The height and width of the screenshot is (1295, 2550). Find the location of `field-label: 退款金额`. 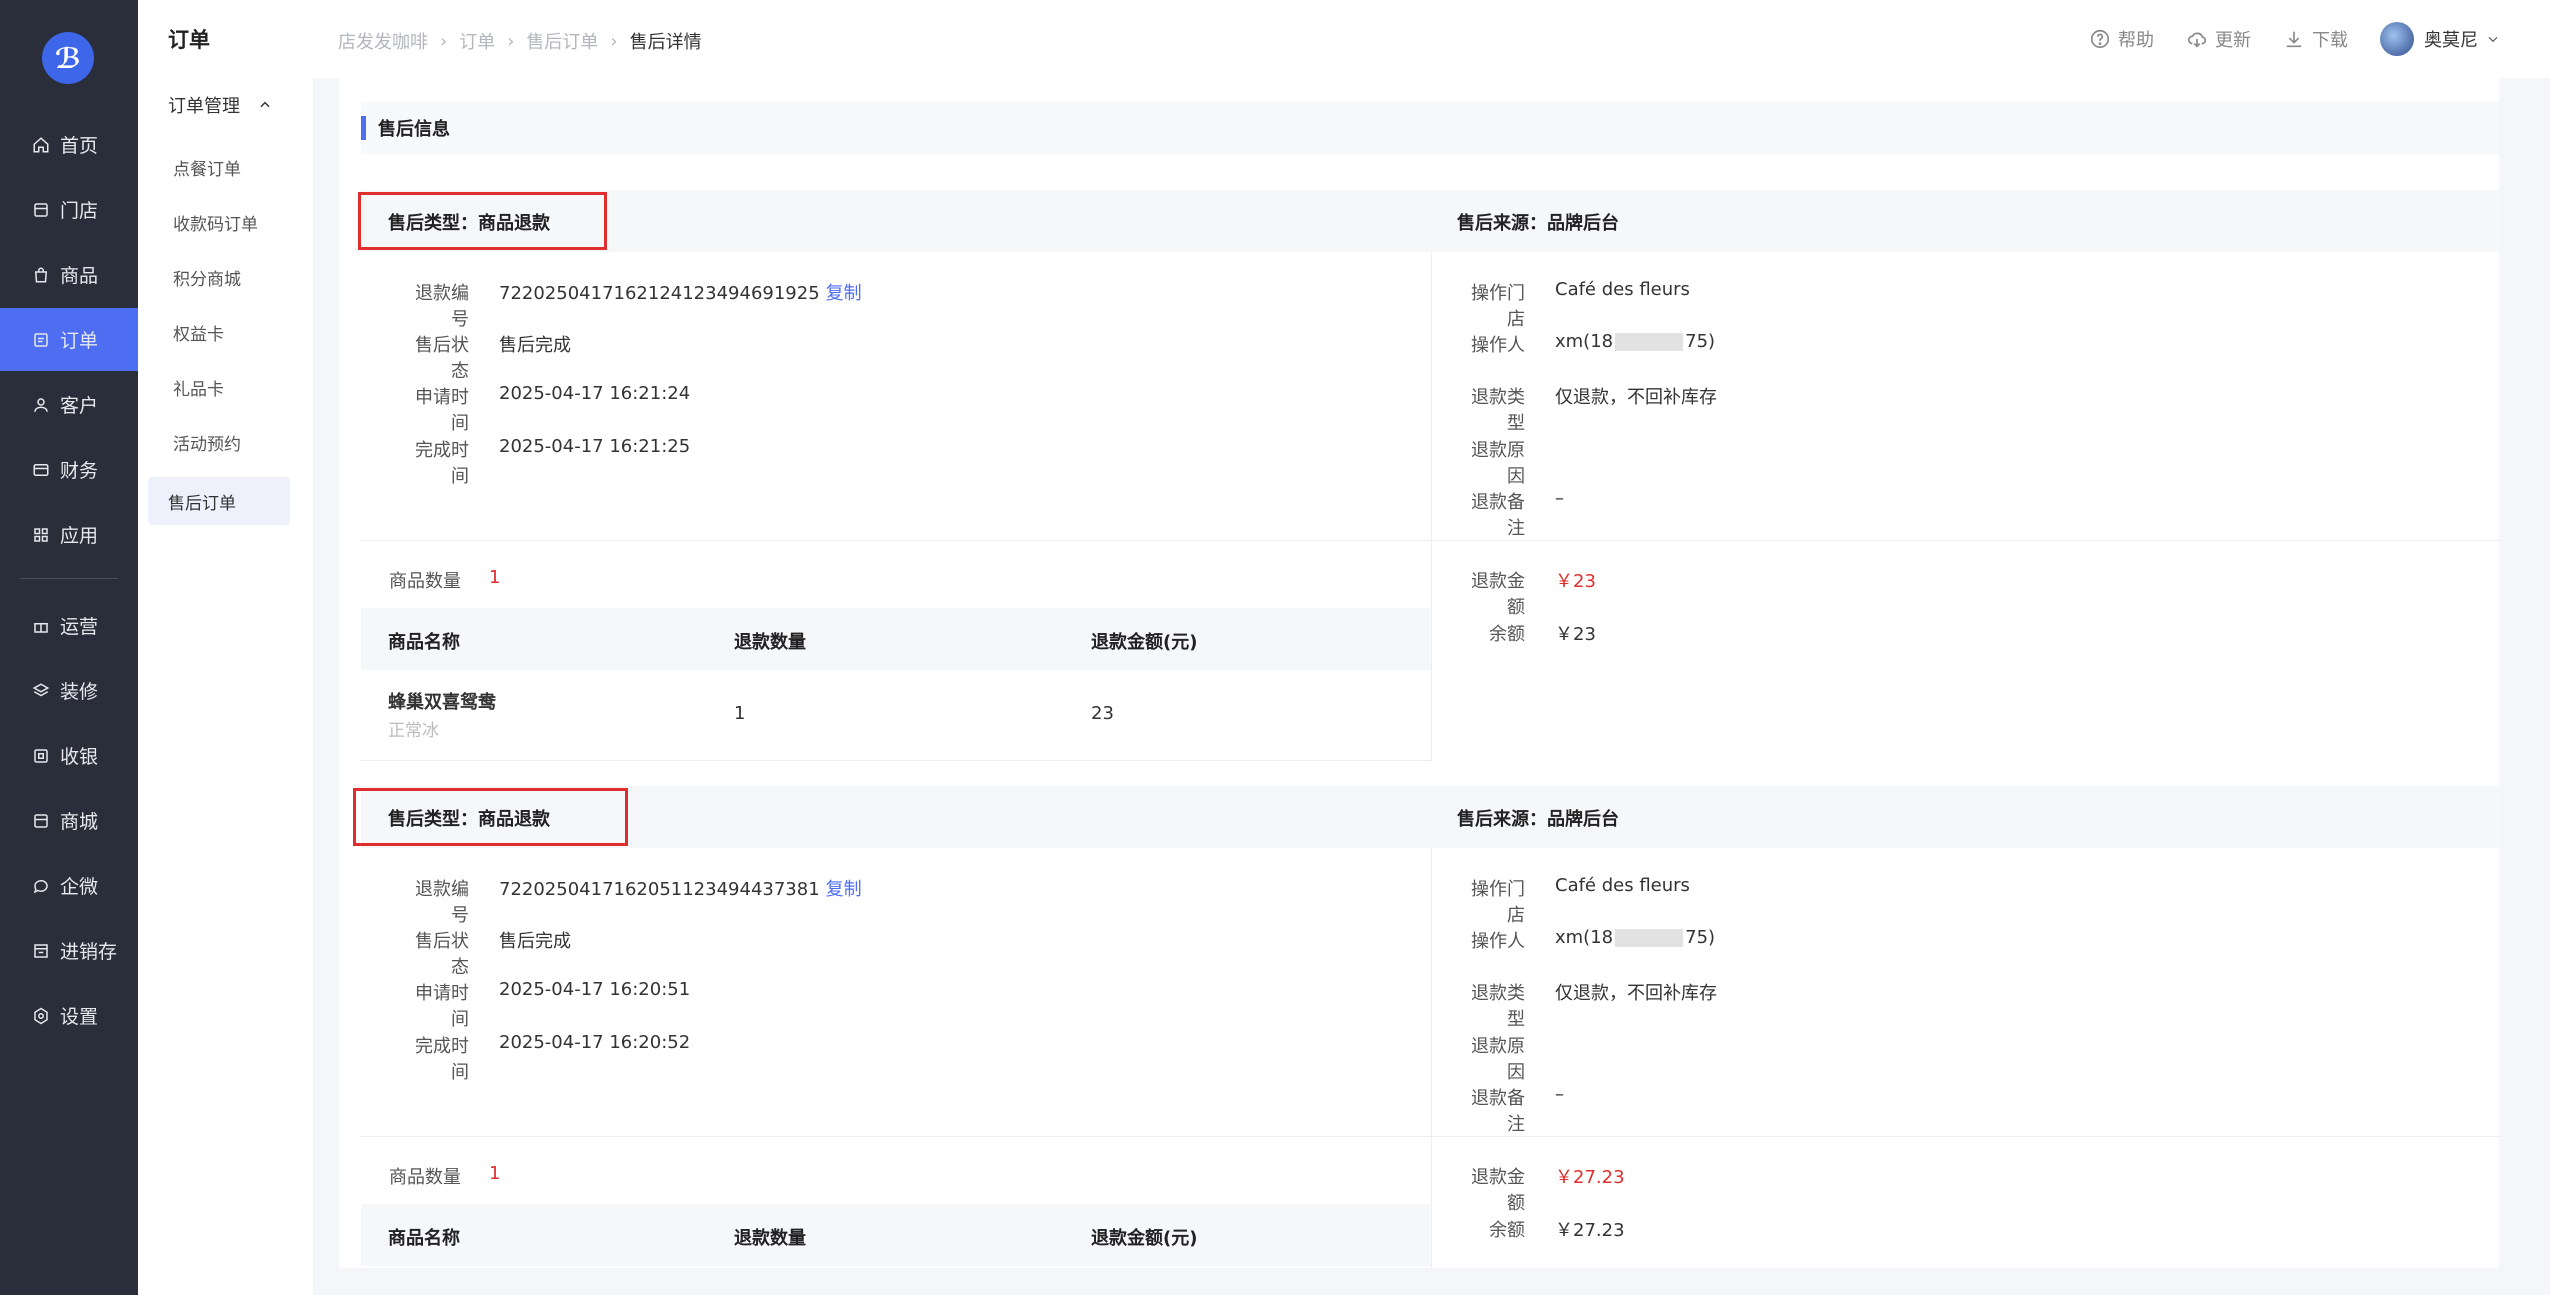

field-label: 退款金额 is located at coordinates (1498, 1190).